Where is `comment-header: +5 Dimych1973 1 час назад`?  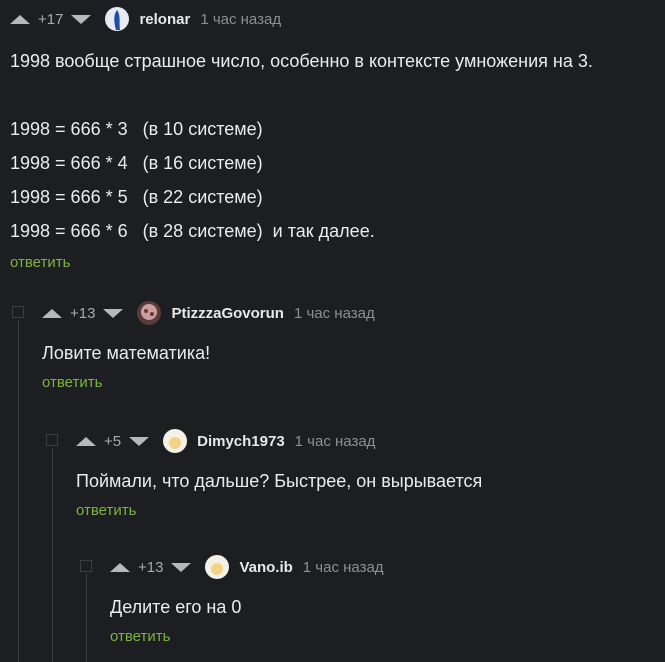
comment-header: +5 Dimych1973 1 час назад is located at coordinates (366, 441).